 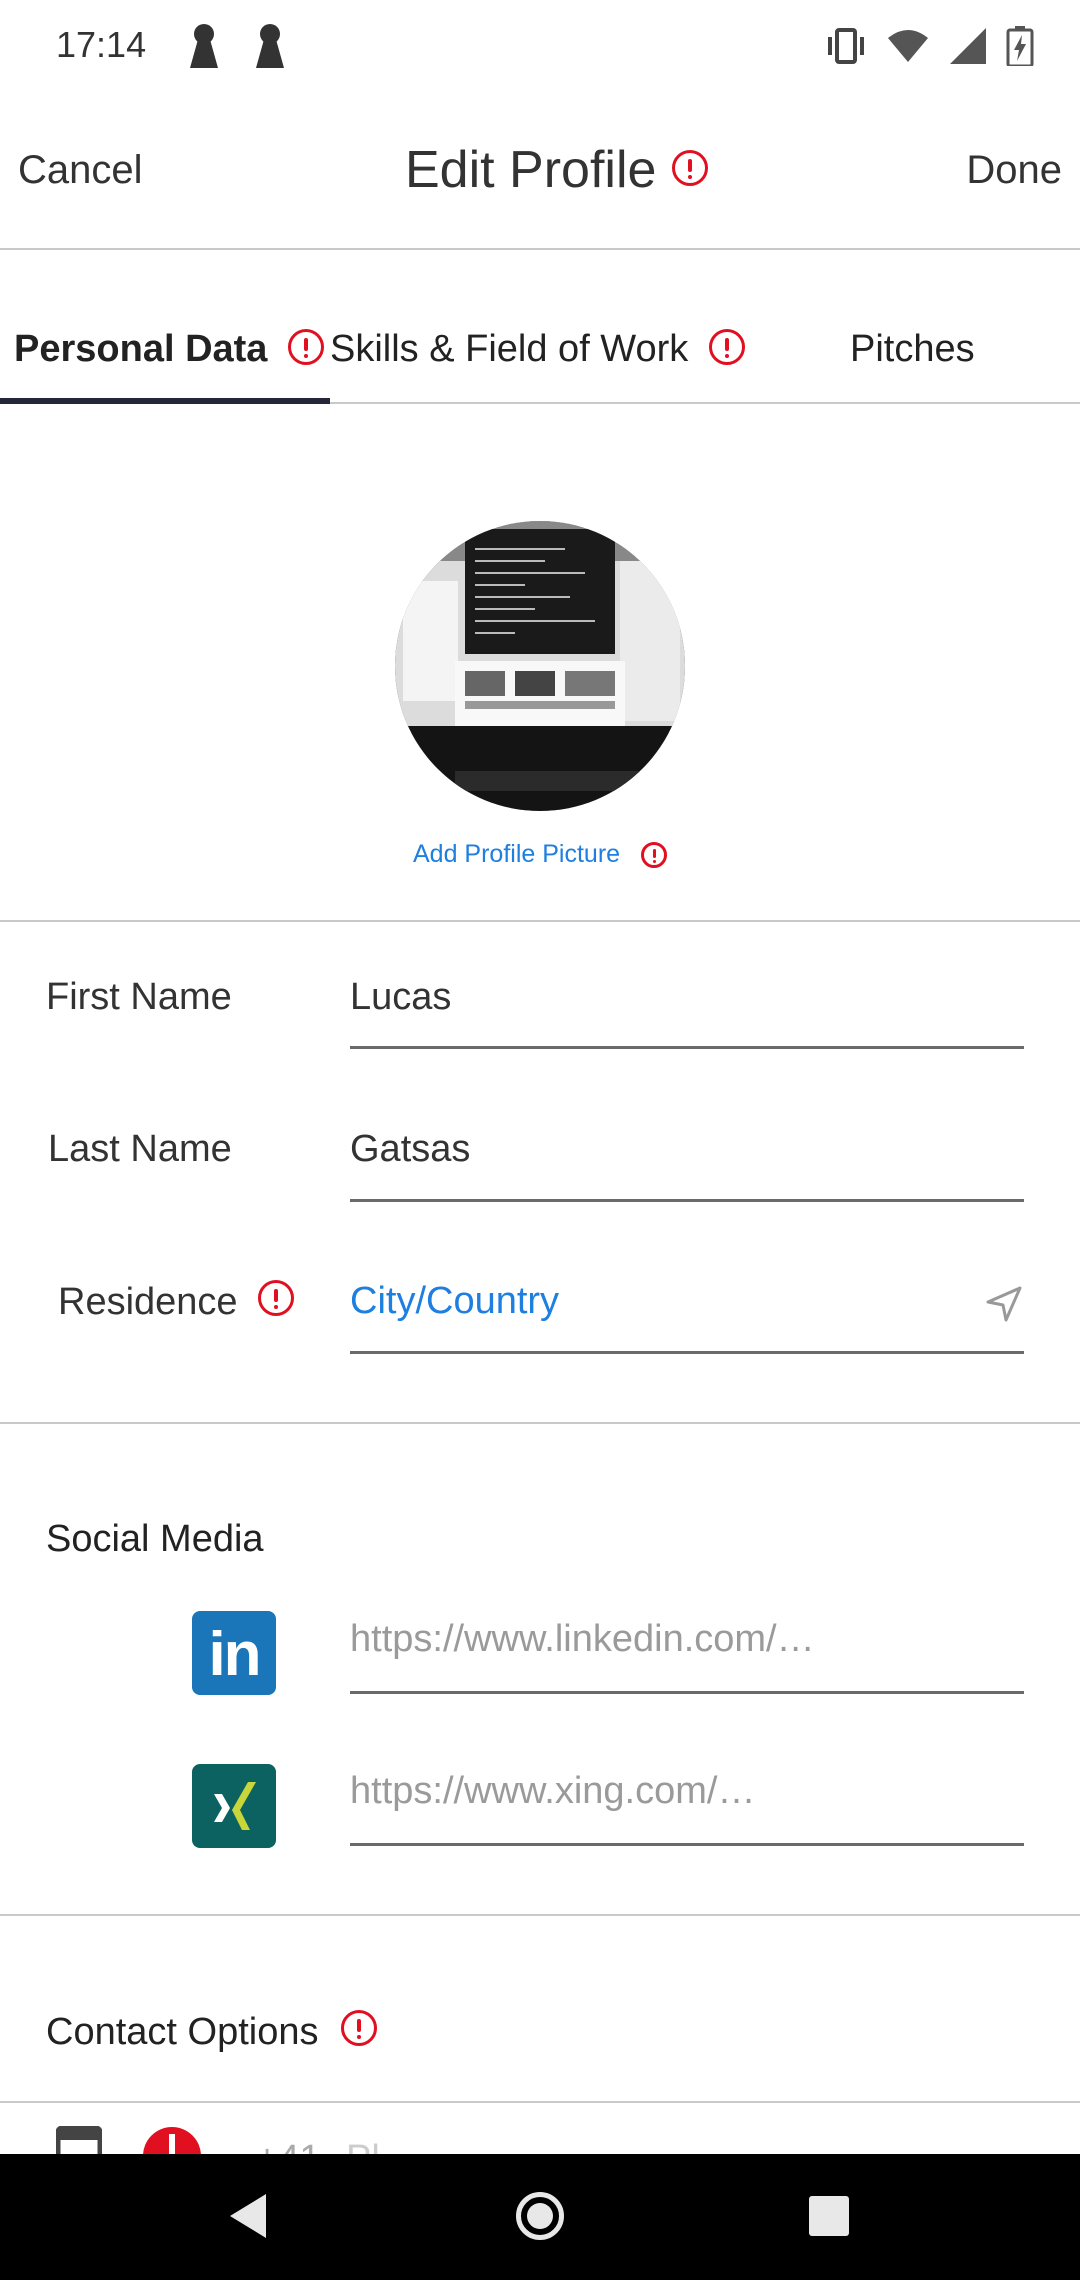 I want to click on avatar-photo, so click(x=540, y=666).